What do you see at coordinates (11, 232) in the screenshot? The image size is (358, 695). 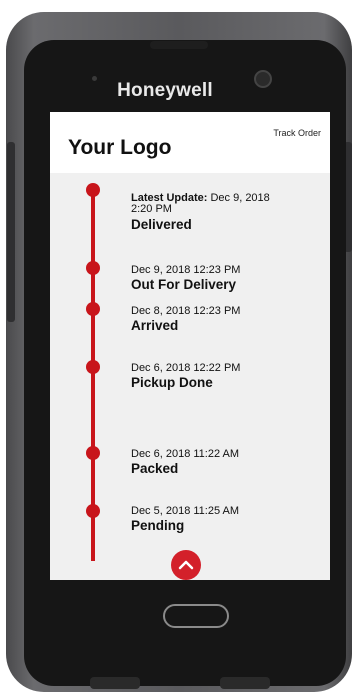 I see `side-button-left` at bounding box center [11, 232].